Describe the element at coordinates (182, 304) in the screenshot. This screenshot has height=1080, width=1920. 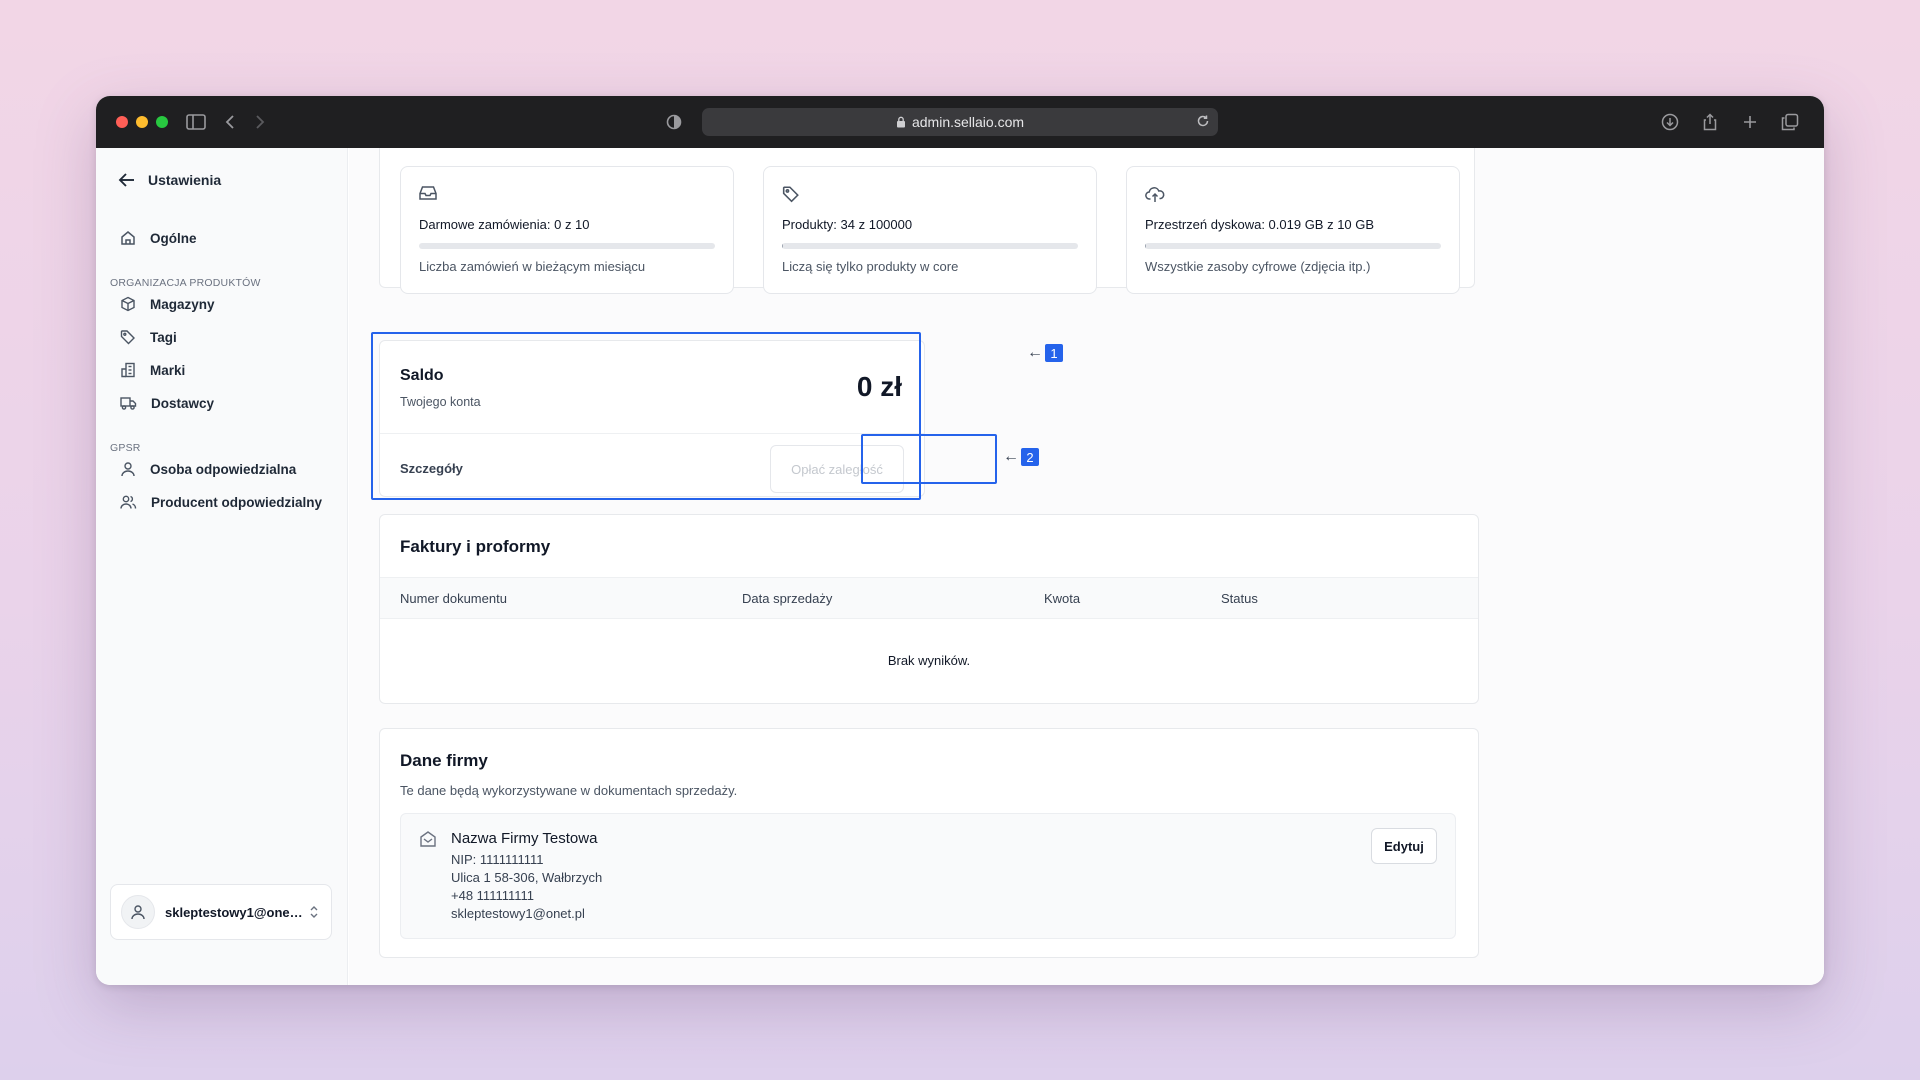
I see `sidebar-item-label: Magazyny` at that location.